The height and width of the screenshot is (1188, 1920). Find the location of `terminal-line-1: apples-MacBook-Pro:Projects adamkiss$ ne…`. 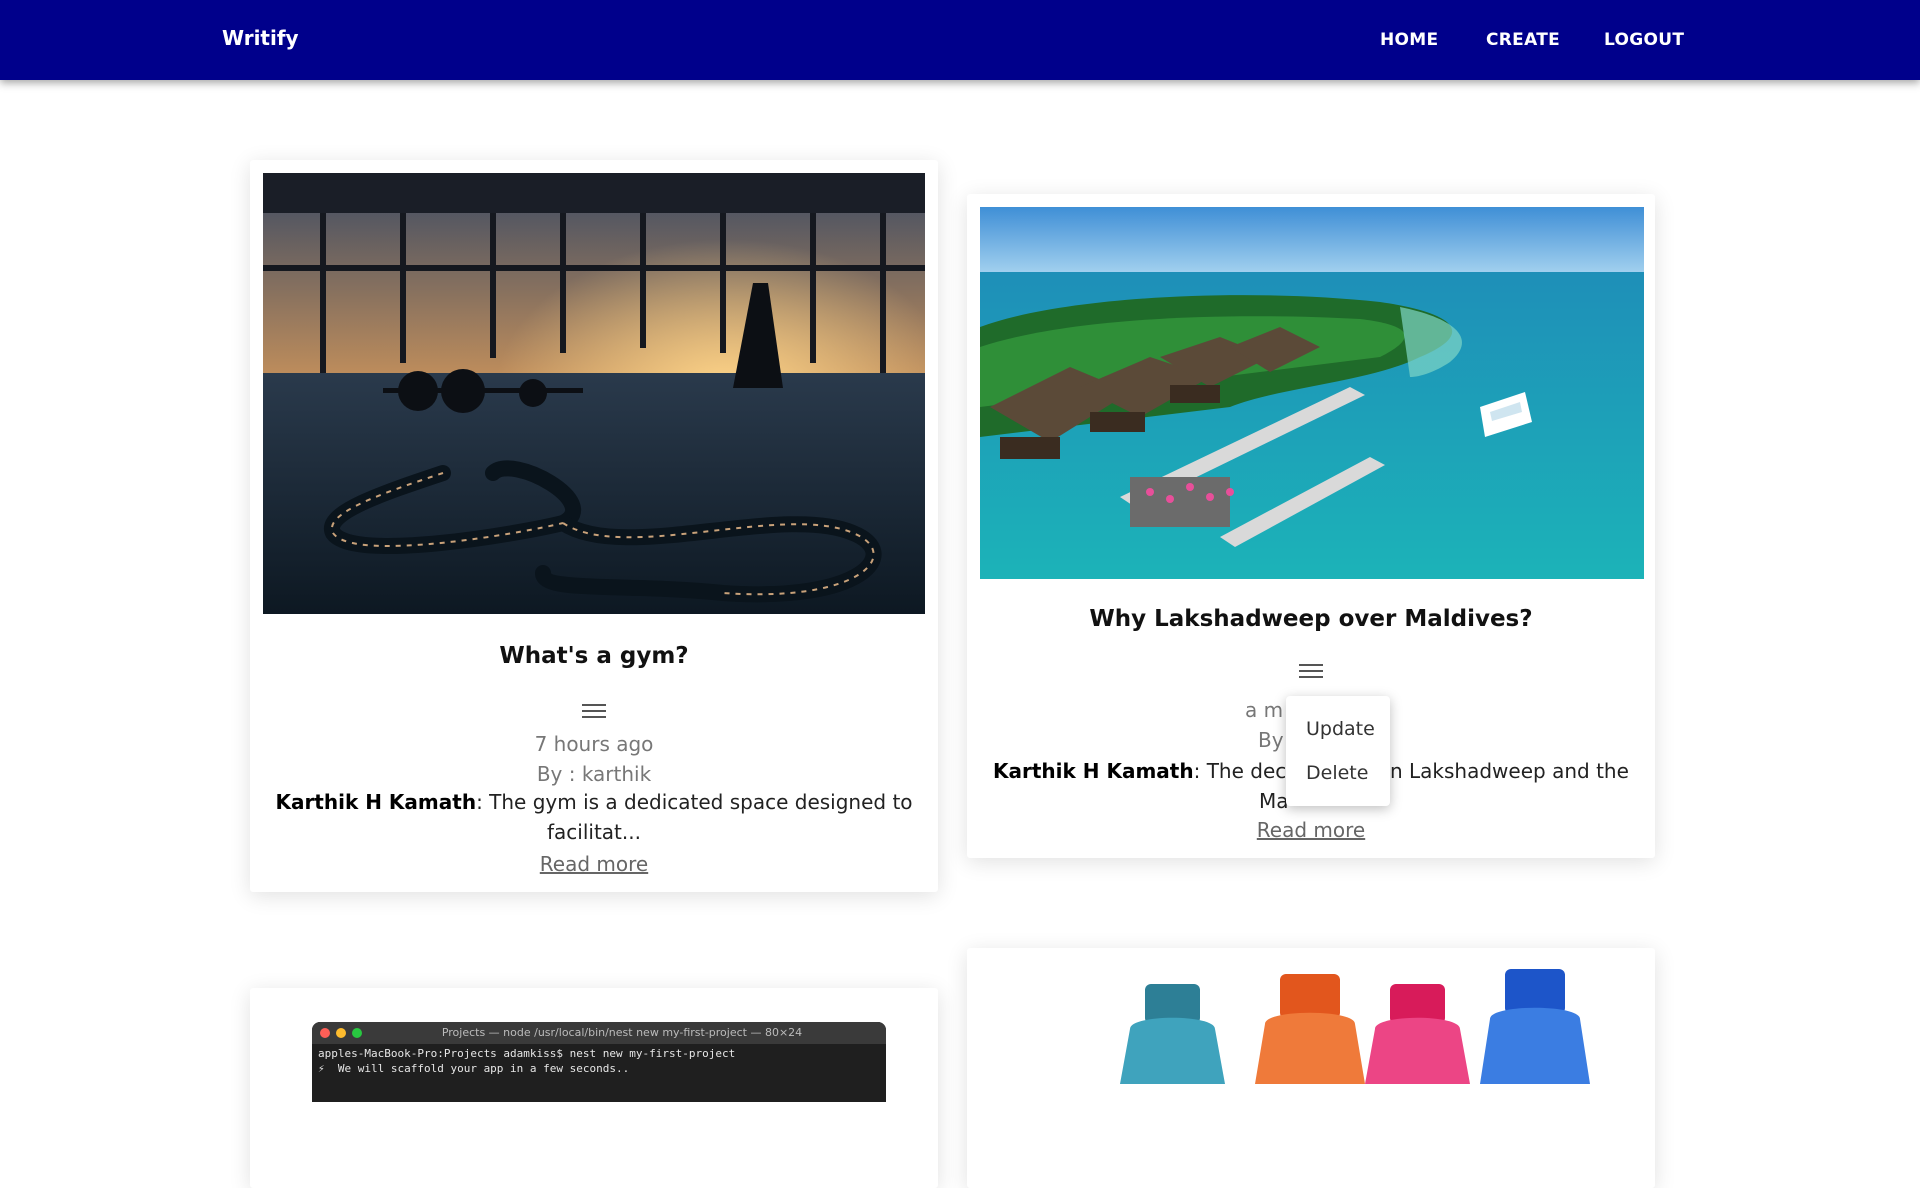

terminal-line-1: apples-MacBook-Pro:Projects adamkiss$ ne… is located at coordinates (527, 1053).